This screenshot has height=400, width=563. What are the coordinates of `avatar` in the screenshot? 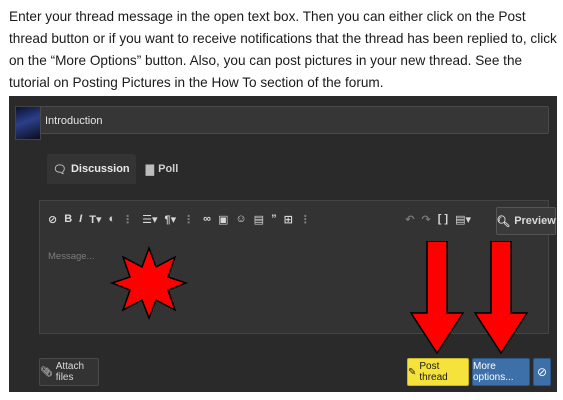 It's located at (28, 123).